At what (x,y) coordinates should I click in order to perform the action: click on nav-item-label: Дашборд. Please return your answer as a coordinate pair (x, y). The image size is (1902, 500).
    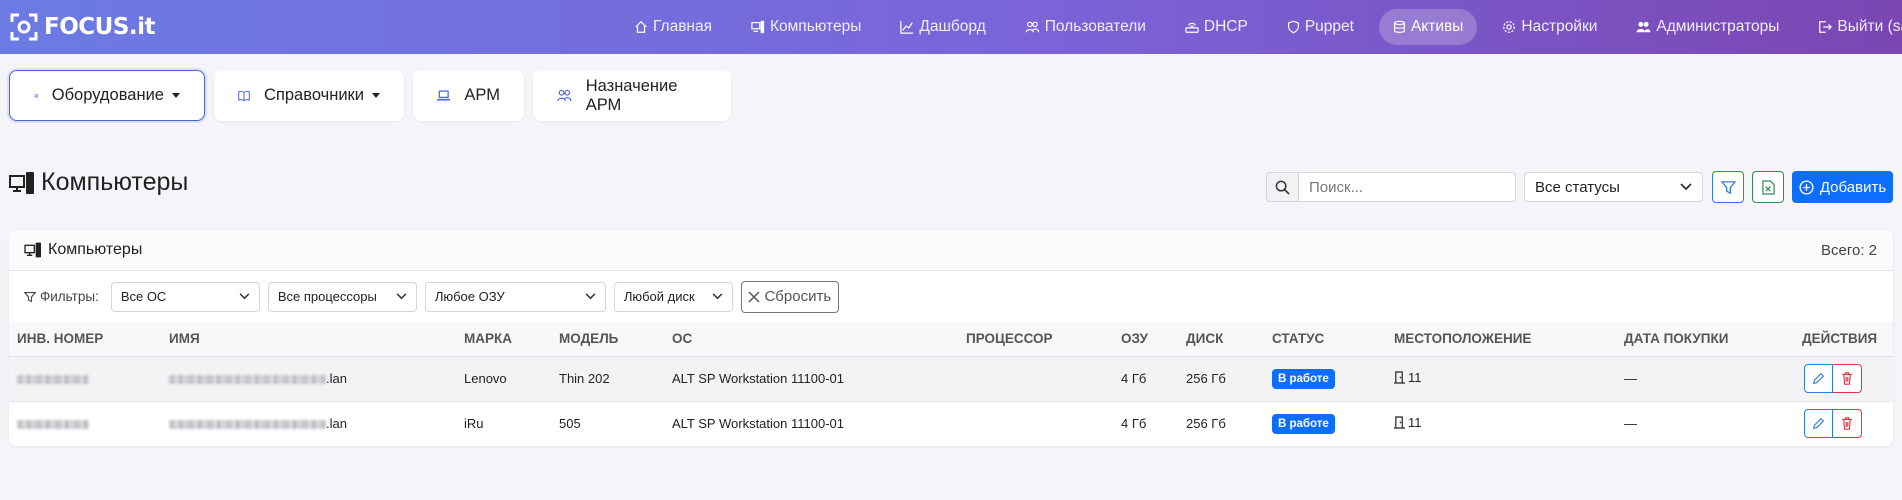
    Looking at the image, I should click on (952, 26).